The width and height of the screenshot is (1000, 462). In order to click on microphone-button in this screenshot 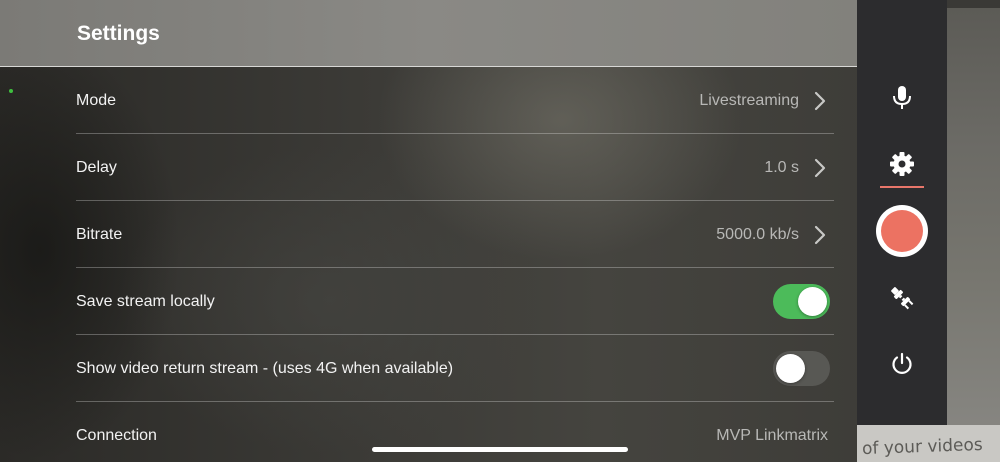, I will do `click(902, 98)`.